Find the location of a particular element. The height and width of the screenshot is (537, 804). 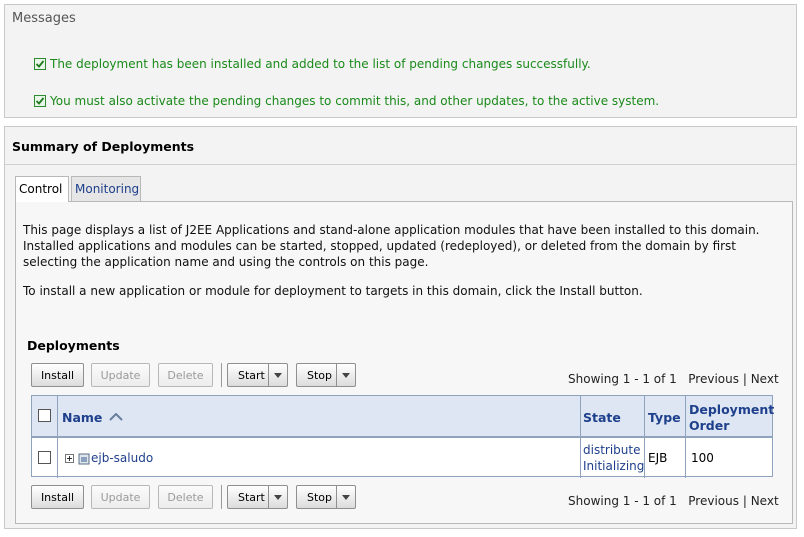

order-cell: 100 is located at coordinates (702, 458).